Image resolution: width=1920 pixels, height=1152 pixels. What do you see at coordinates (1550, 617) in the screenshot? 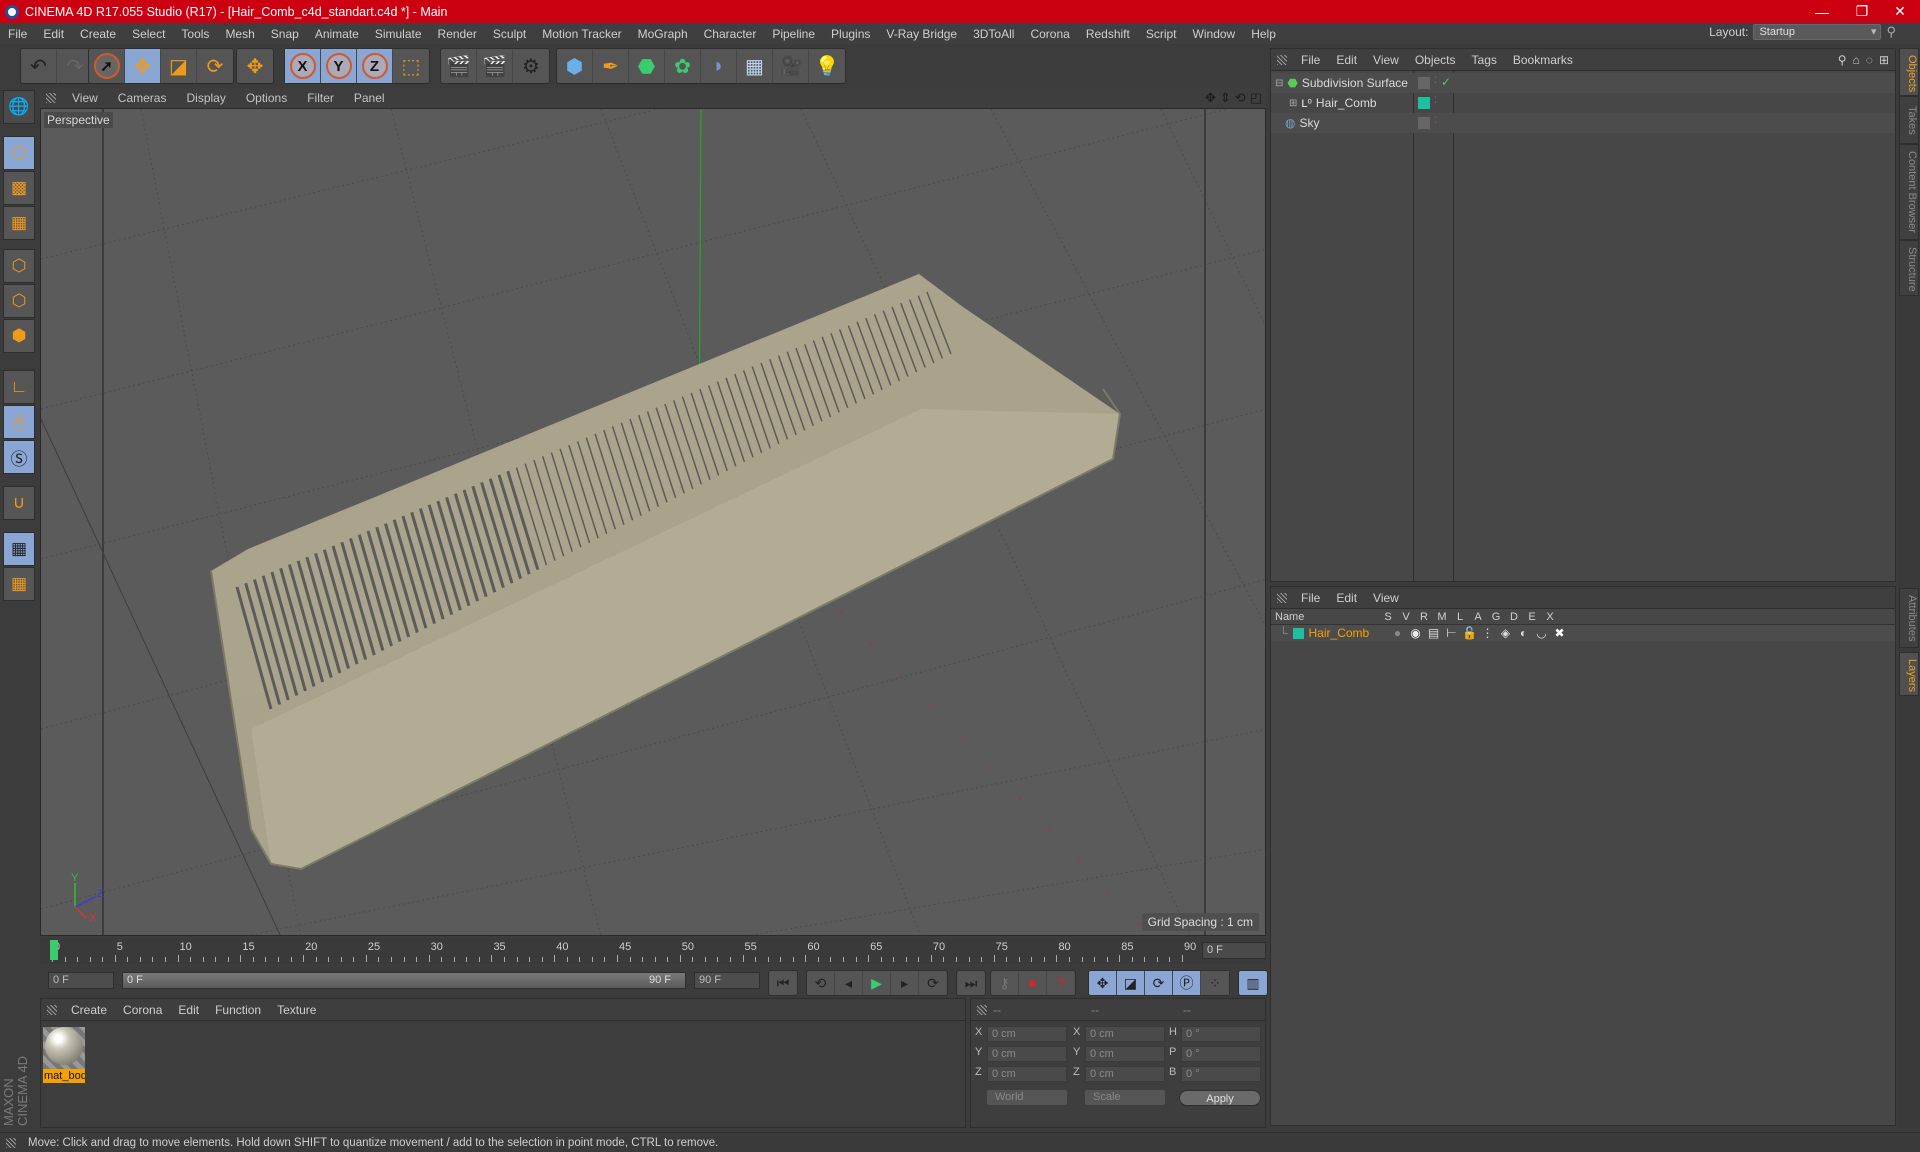
I see `column-xref: X` at bounding box center [1550, 617].